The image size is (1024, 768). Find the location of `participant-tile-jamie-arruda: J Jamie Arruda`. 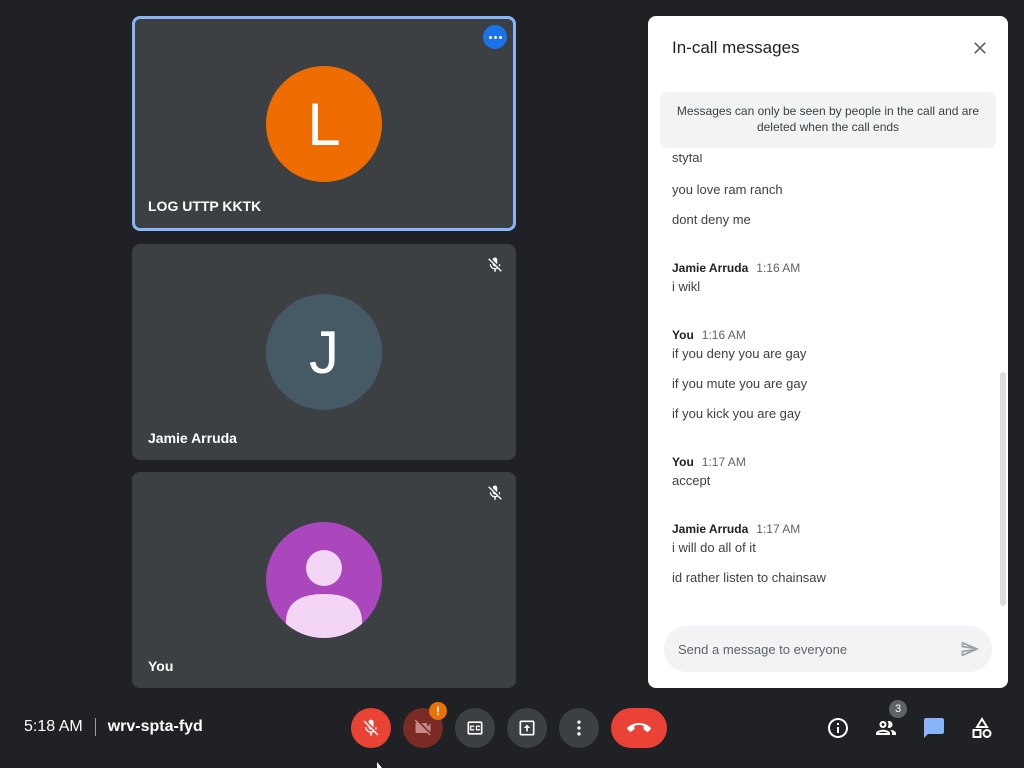

participant-tile-jamie-arruda: J Jamie Arruda is located at coordinates (324, 352).